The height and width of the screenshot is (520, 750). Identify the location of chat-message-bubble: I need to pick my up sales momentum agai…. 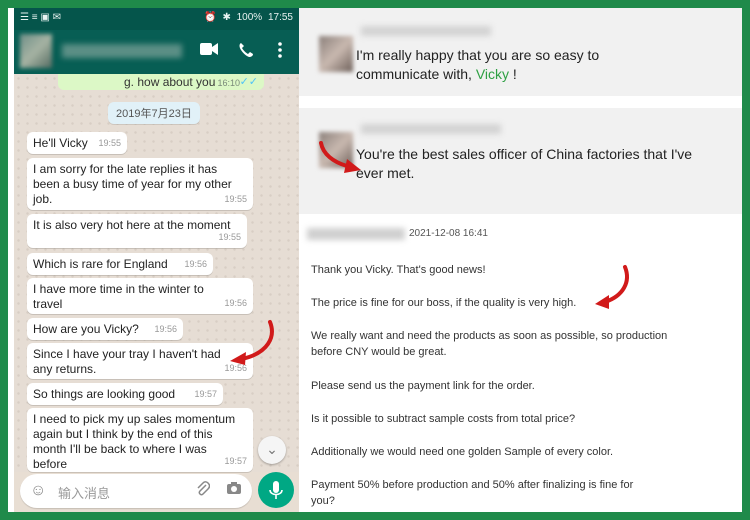
(140, 440).